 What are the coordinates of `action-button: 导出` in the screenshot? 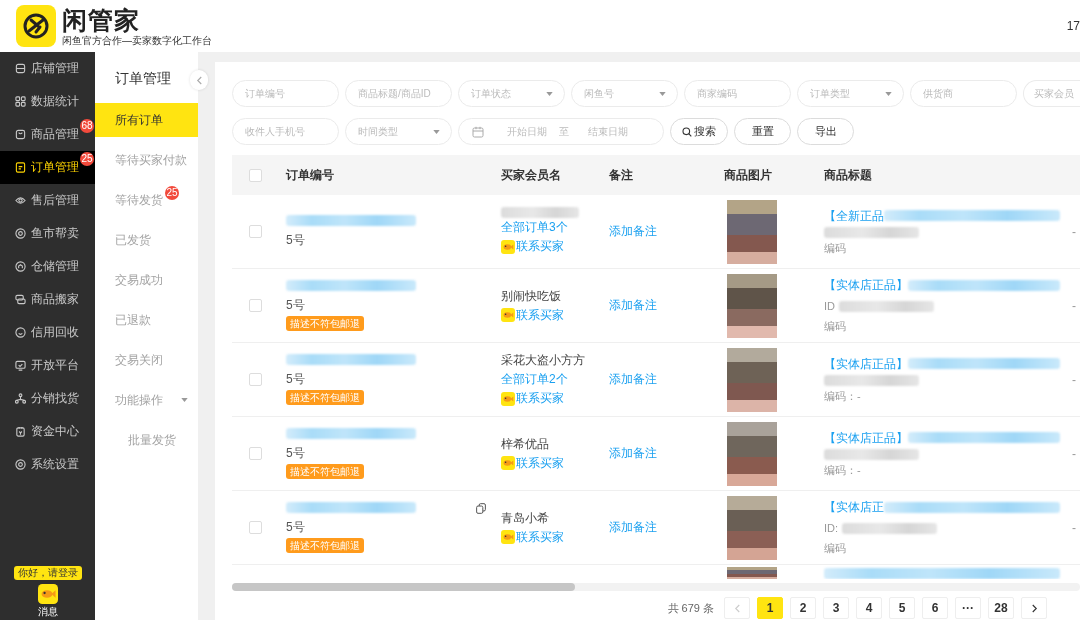 It's located at (825, 131).